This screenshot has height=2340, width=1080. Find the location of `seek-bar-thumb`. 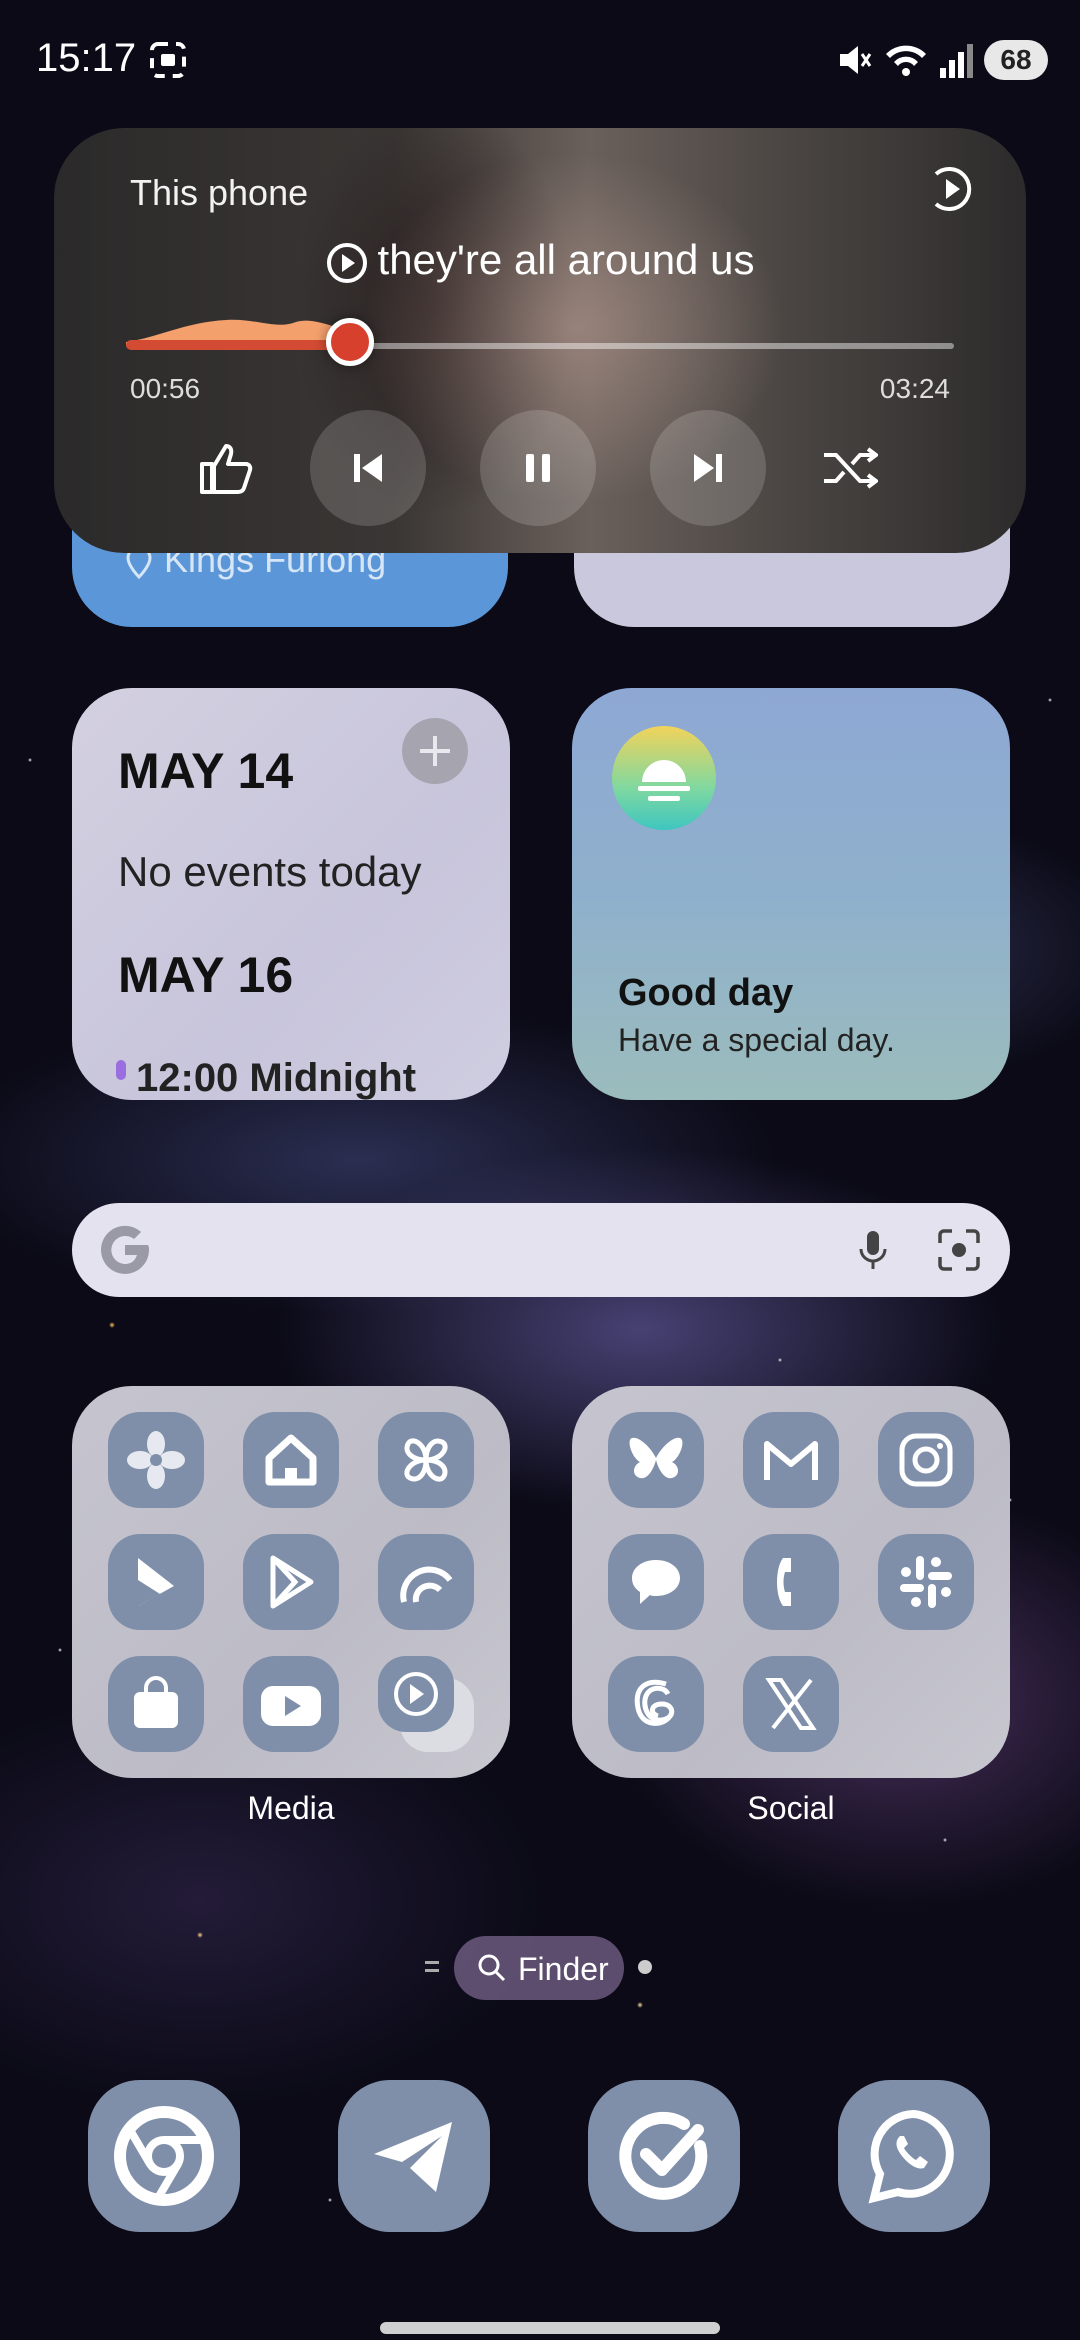

seek-bar-thumb is located at coordinates (349, 342).